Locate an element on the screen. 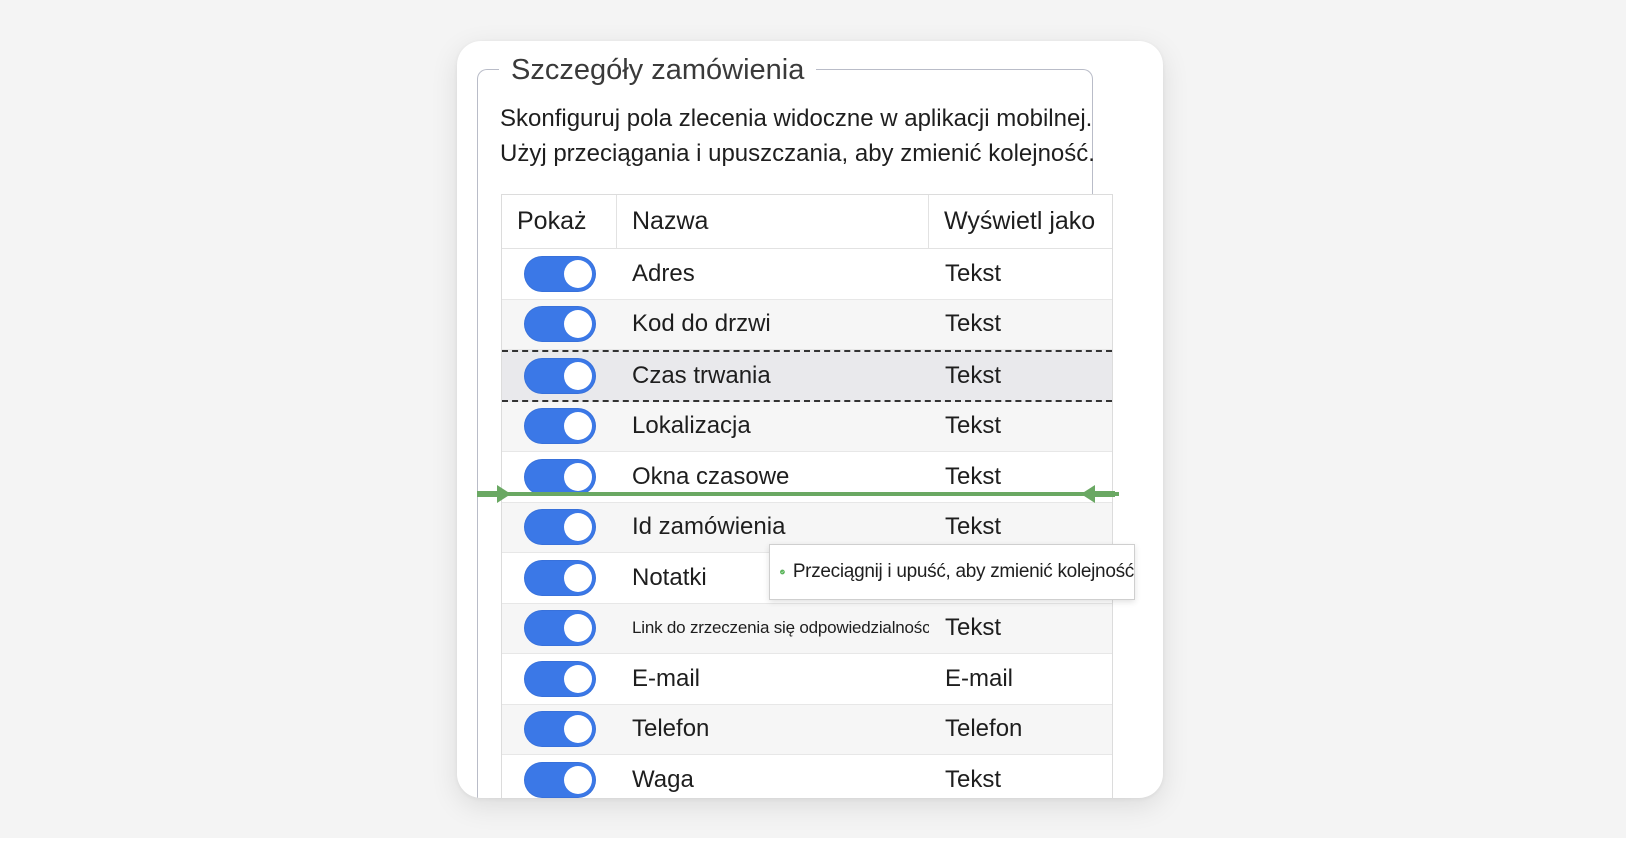 This screenshot has width=1626, height=850. drop-indicator-left-arrow-icon is located at coordinates (494, 494).